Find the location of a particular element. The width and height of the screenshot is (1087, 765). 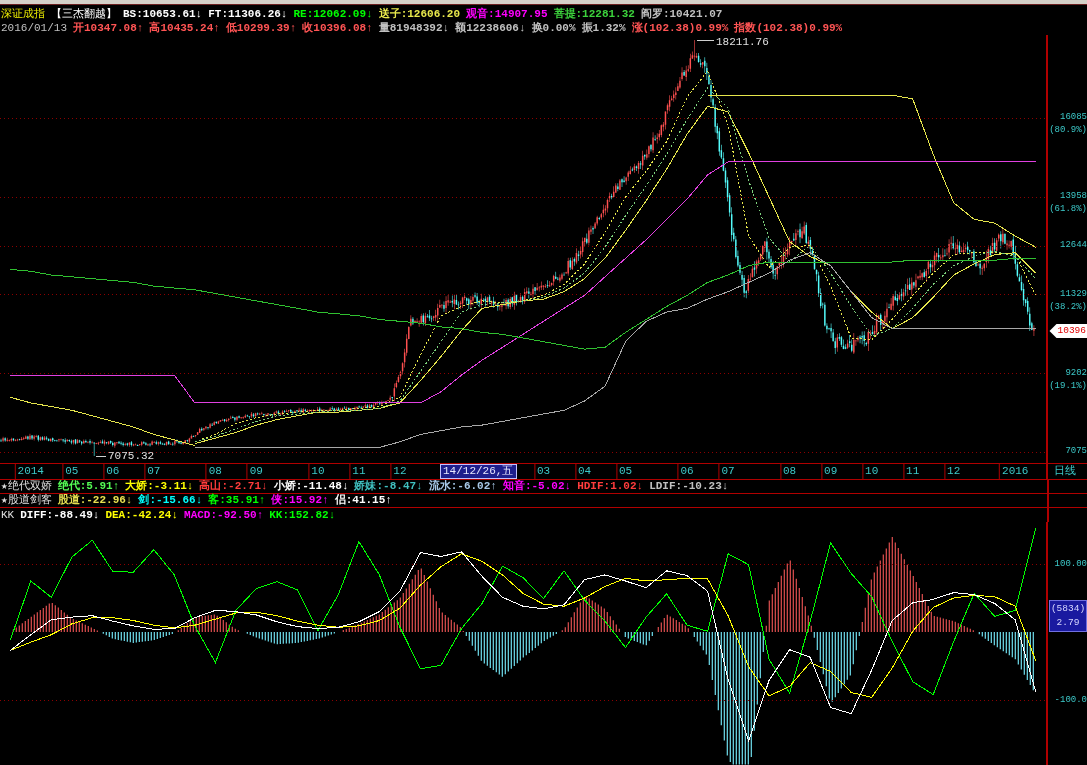

price-axis-label: 9202 is located at coordinates (1076, 373).